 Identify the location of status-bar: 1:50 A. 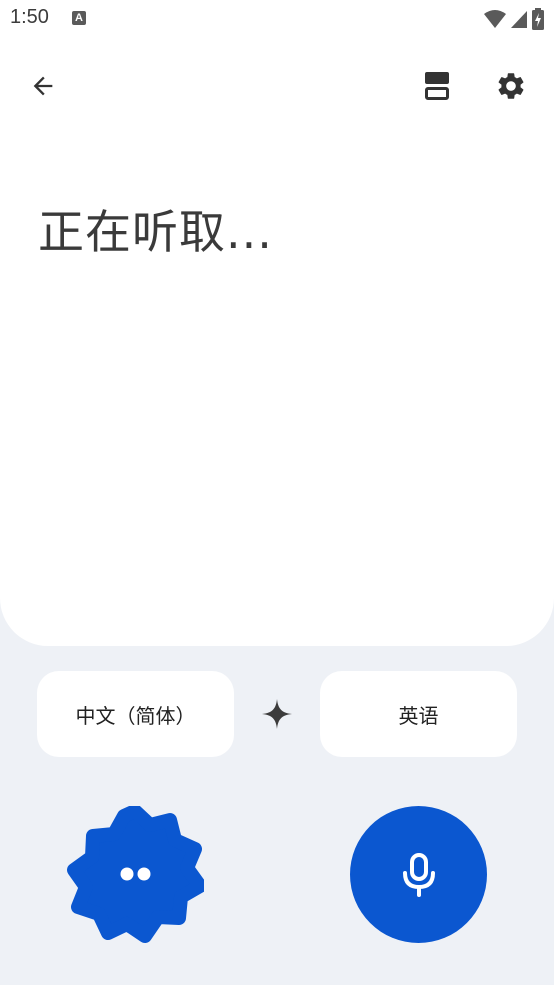
(277, 20).